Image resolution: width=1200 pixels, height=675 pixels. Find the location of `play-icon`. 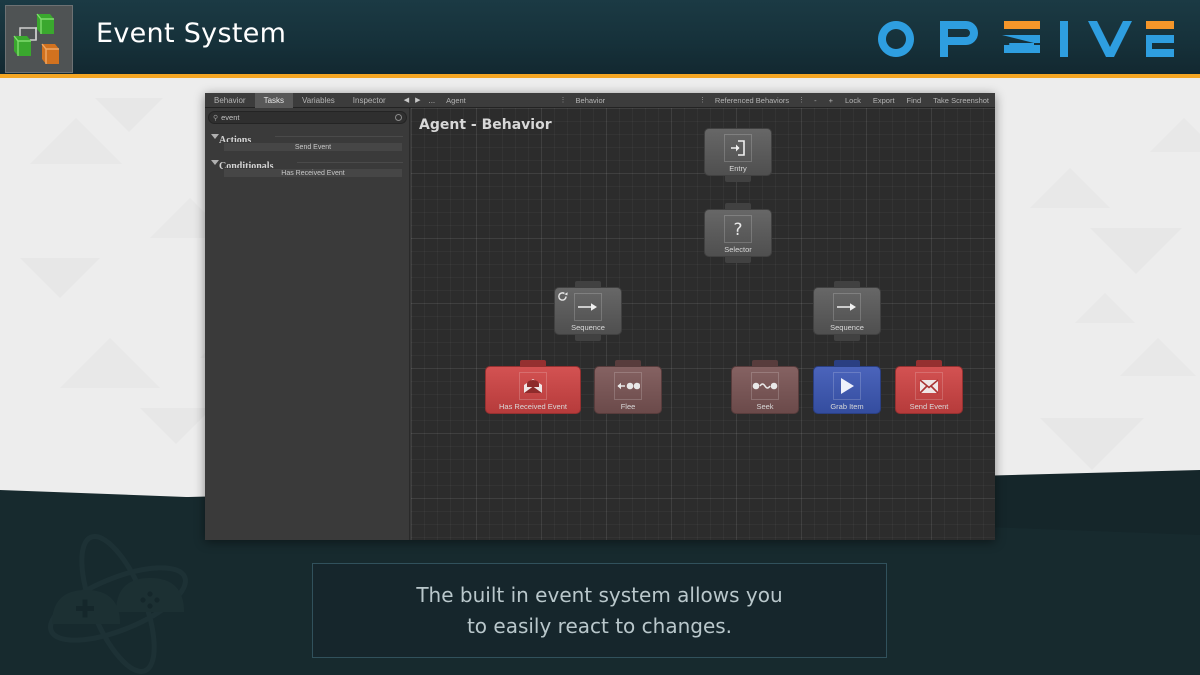

play-icon is located at coordinates (847, 386).